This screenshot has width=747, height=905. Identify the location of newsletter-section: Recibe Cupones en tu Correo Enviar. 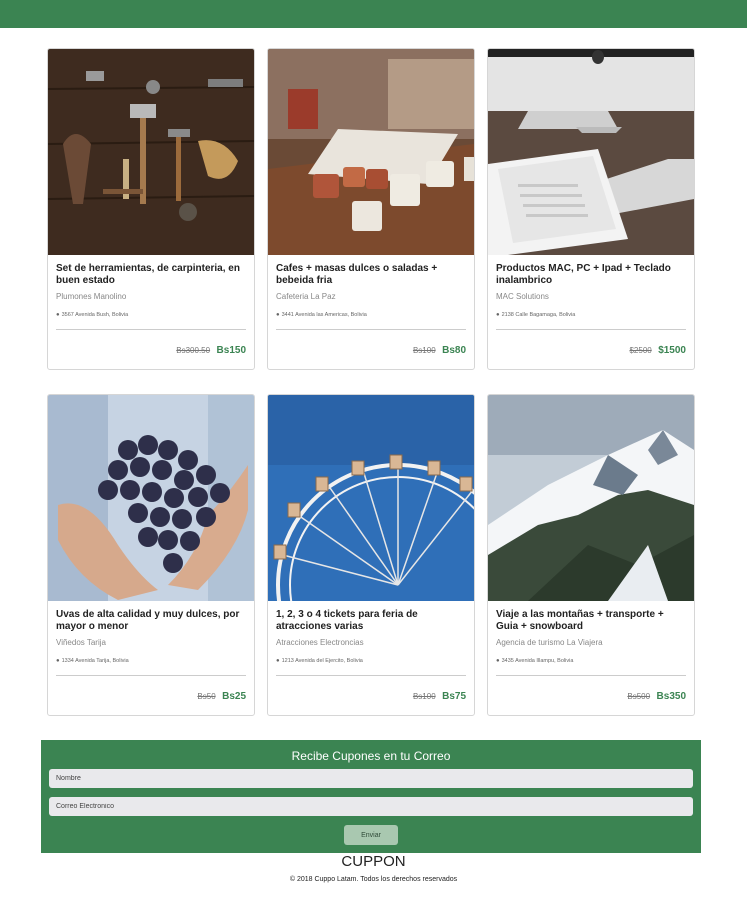
(371, 796).